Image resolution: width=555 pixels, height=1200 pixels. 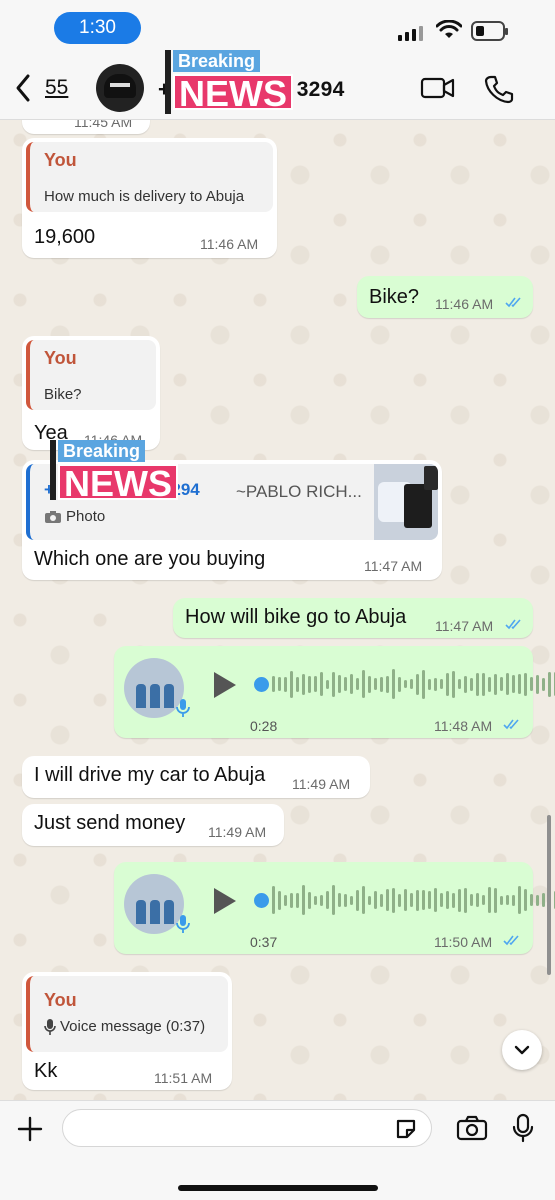 What do you see at coordinates (264, 726) in the screenshot?
I see `voice-duration: 0:28` at bounding box center [264, 726].